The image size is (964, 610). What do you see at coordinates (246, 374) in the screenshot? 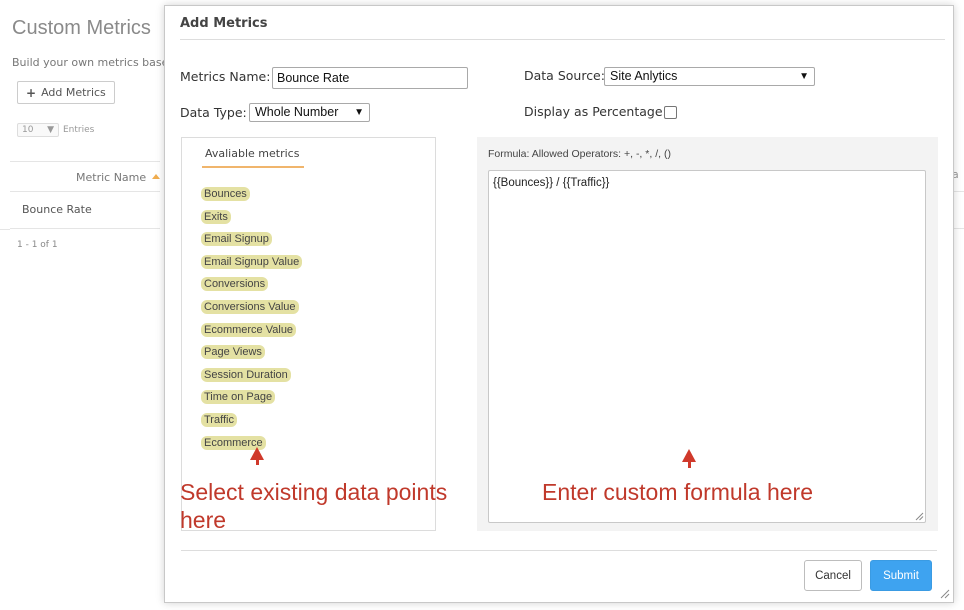
I see `metric-chip-label: Session Duration` at bounding box center [246, 374].